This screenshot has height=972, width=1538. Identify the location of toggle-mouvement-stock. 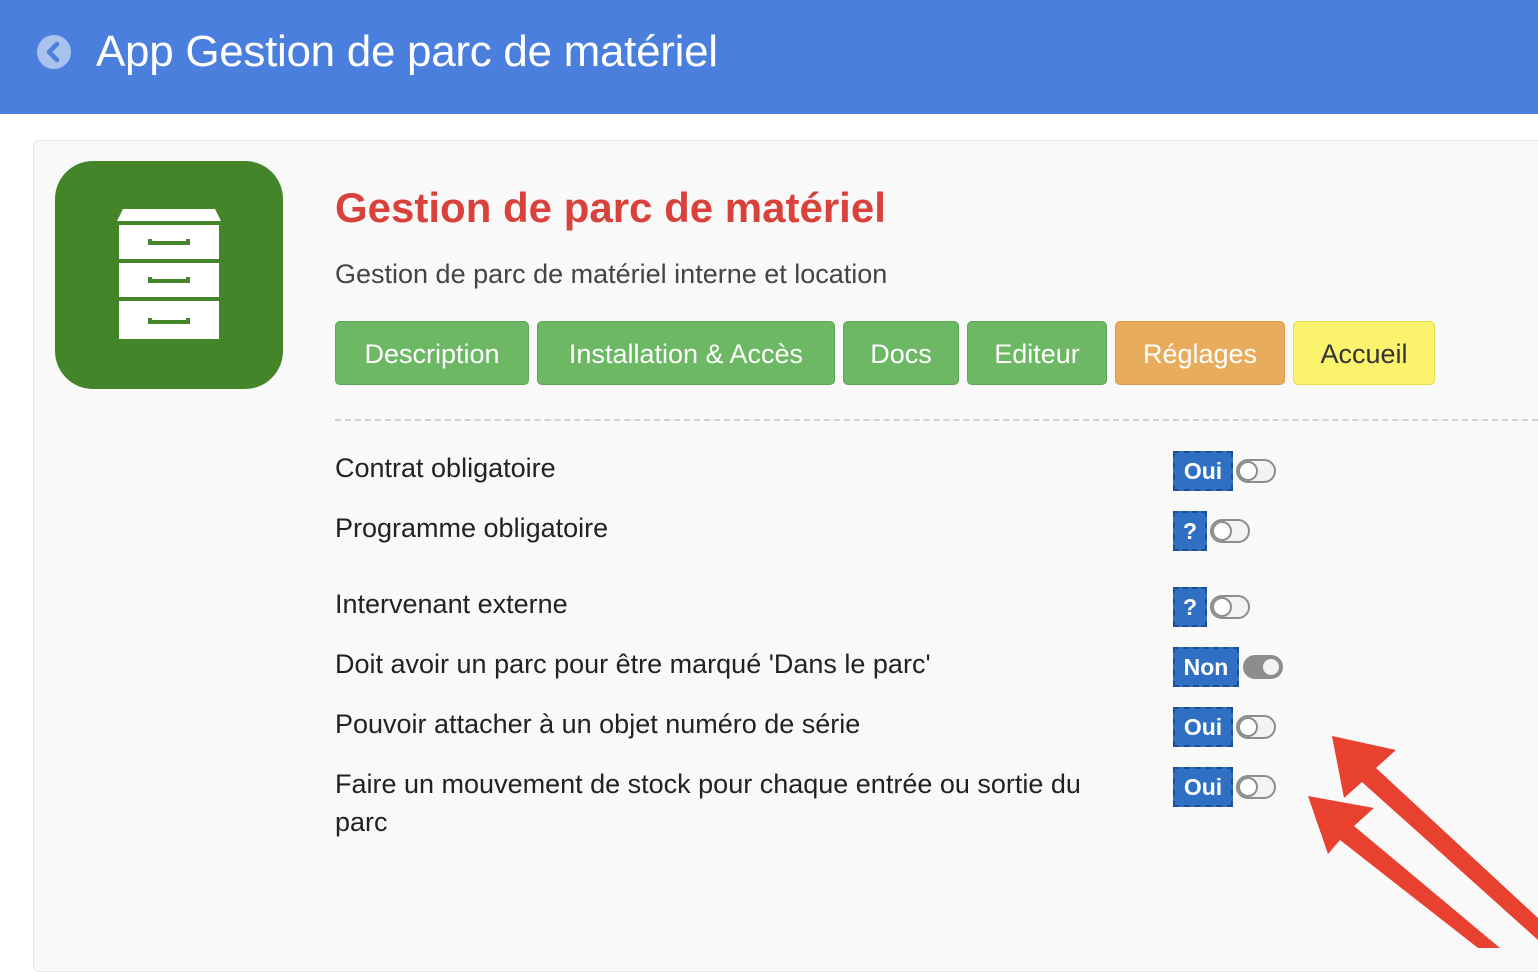
(1256, 787).